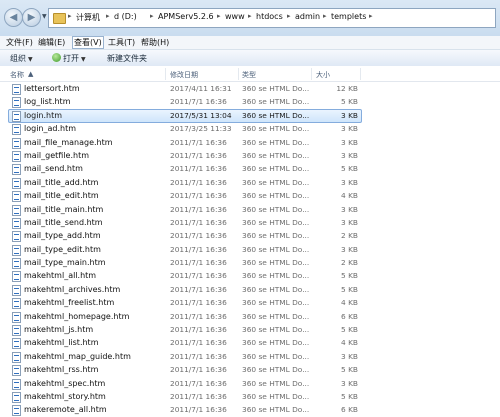  What do you see at coordinates (323, 75) in the screenshot?
I see `column-header-size: 大小` at bounding box center [323, 75].